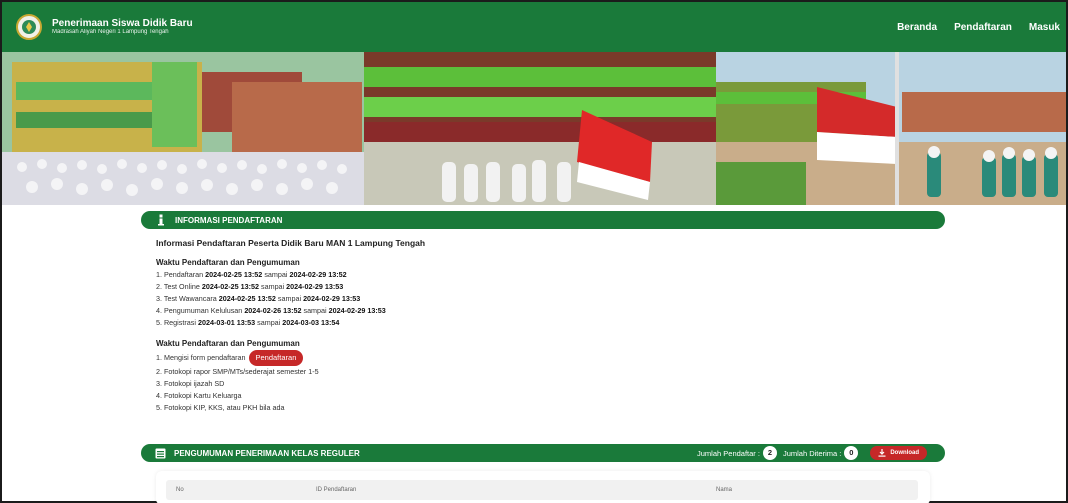 Image resolution: width=1068 pixels, height=503 pixels. What do you see at coordinates (228, 343) in the screenshot?
I see `requirements-title: Waktu Pendaftaran dan Pengumuman` at bounding box center [228, 343].